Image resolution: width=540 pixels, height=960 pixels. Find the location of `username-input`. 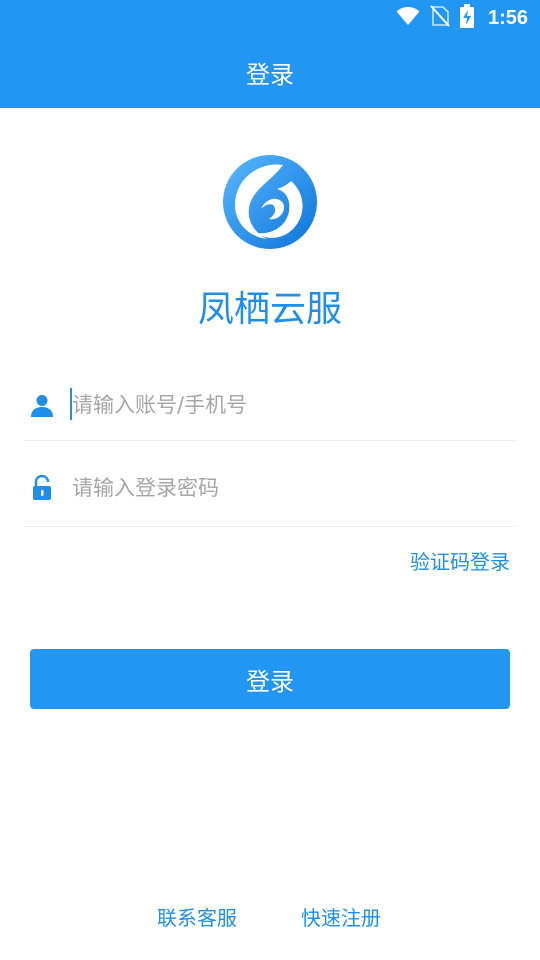

username-input is located at coordinates (294, 405).